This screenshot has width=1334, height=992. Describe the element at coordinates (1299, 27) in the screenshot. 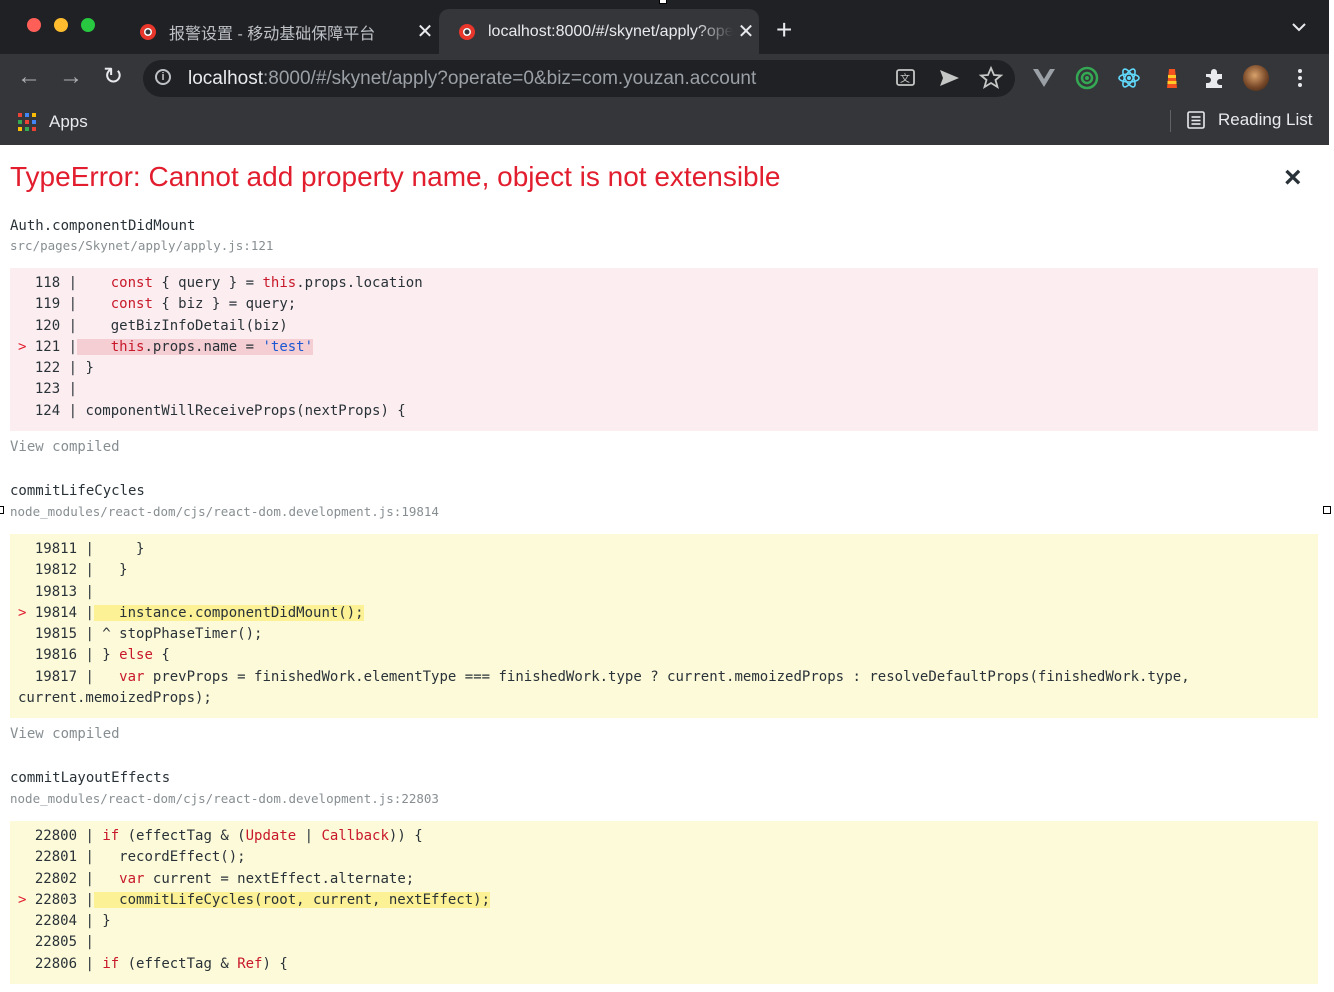

I see `tab-search-chevron-icon` at that location.